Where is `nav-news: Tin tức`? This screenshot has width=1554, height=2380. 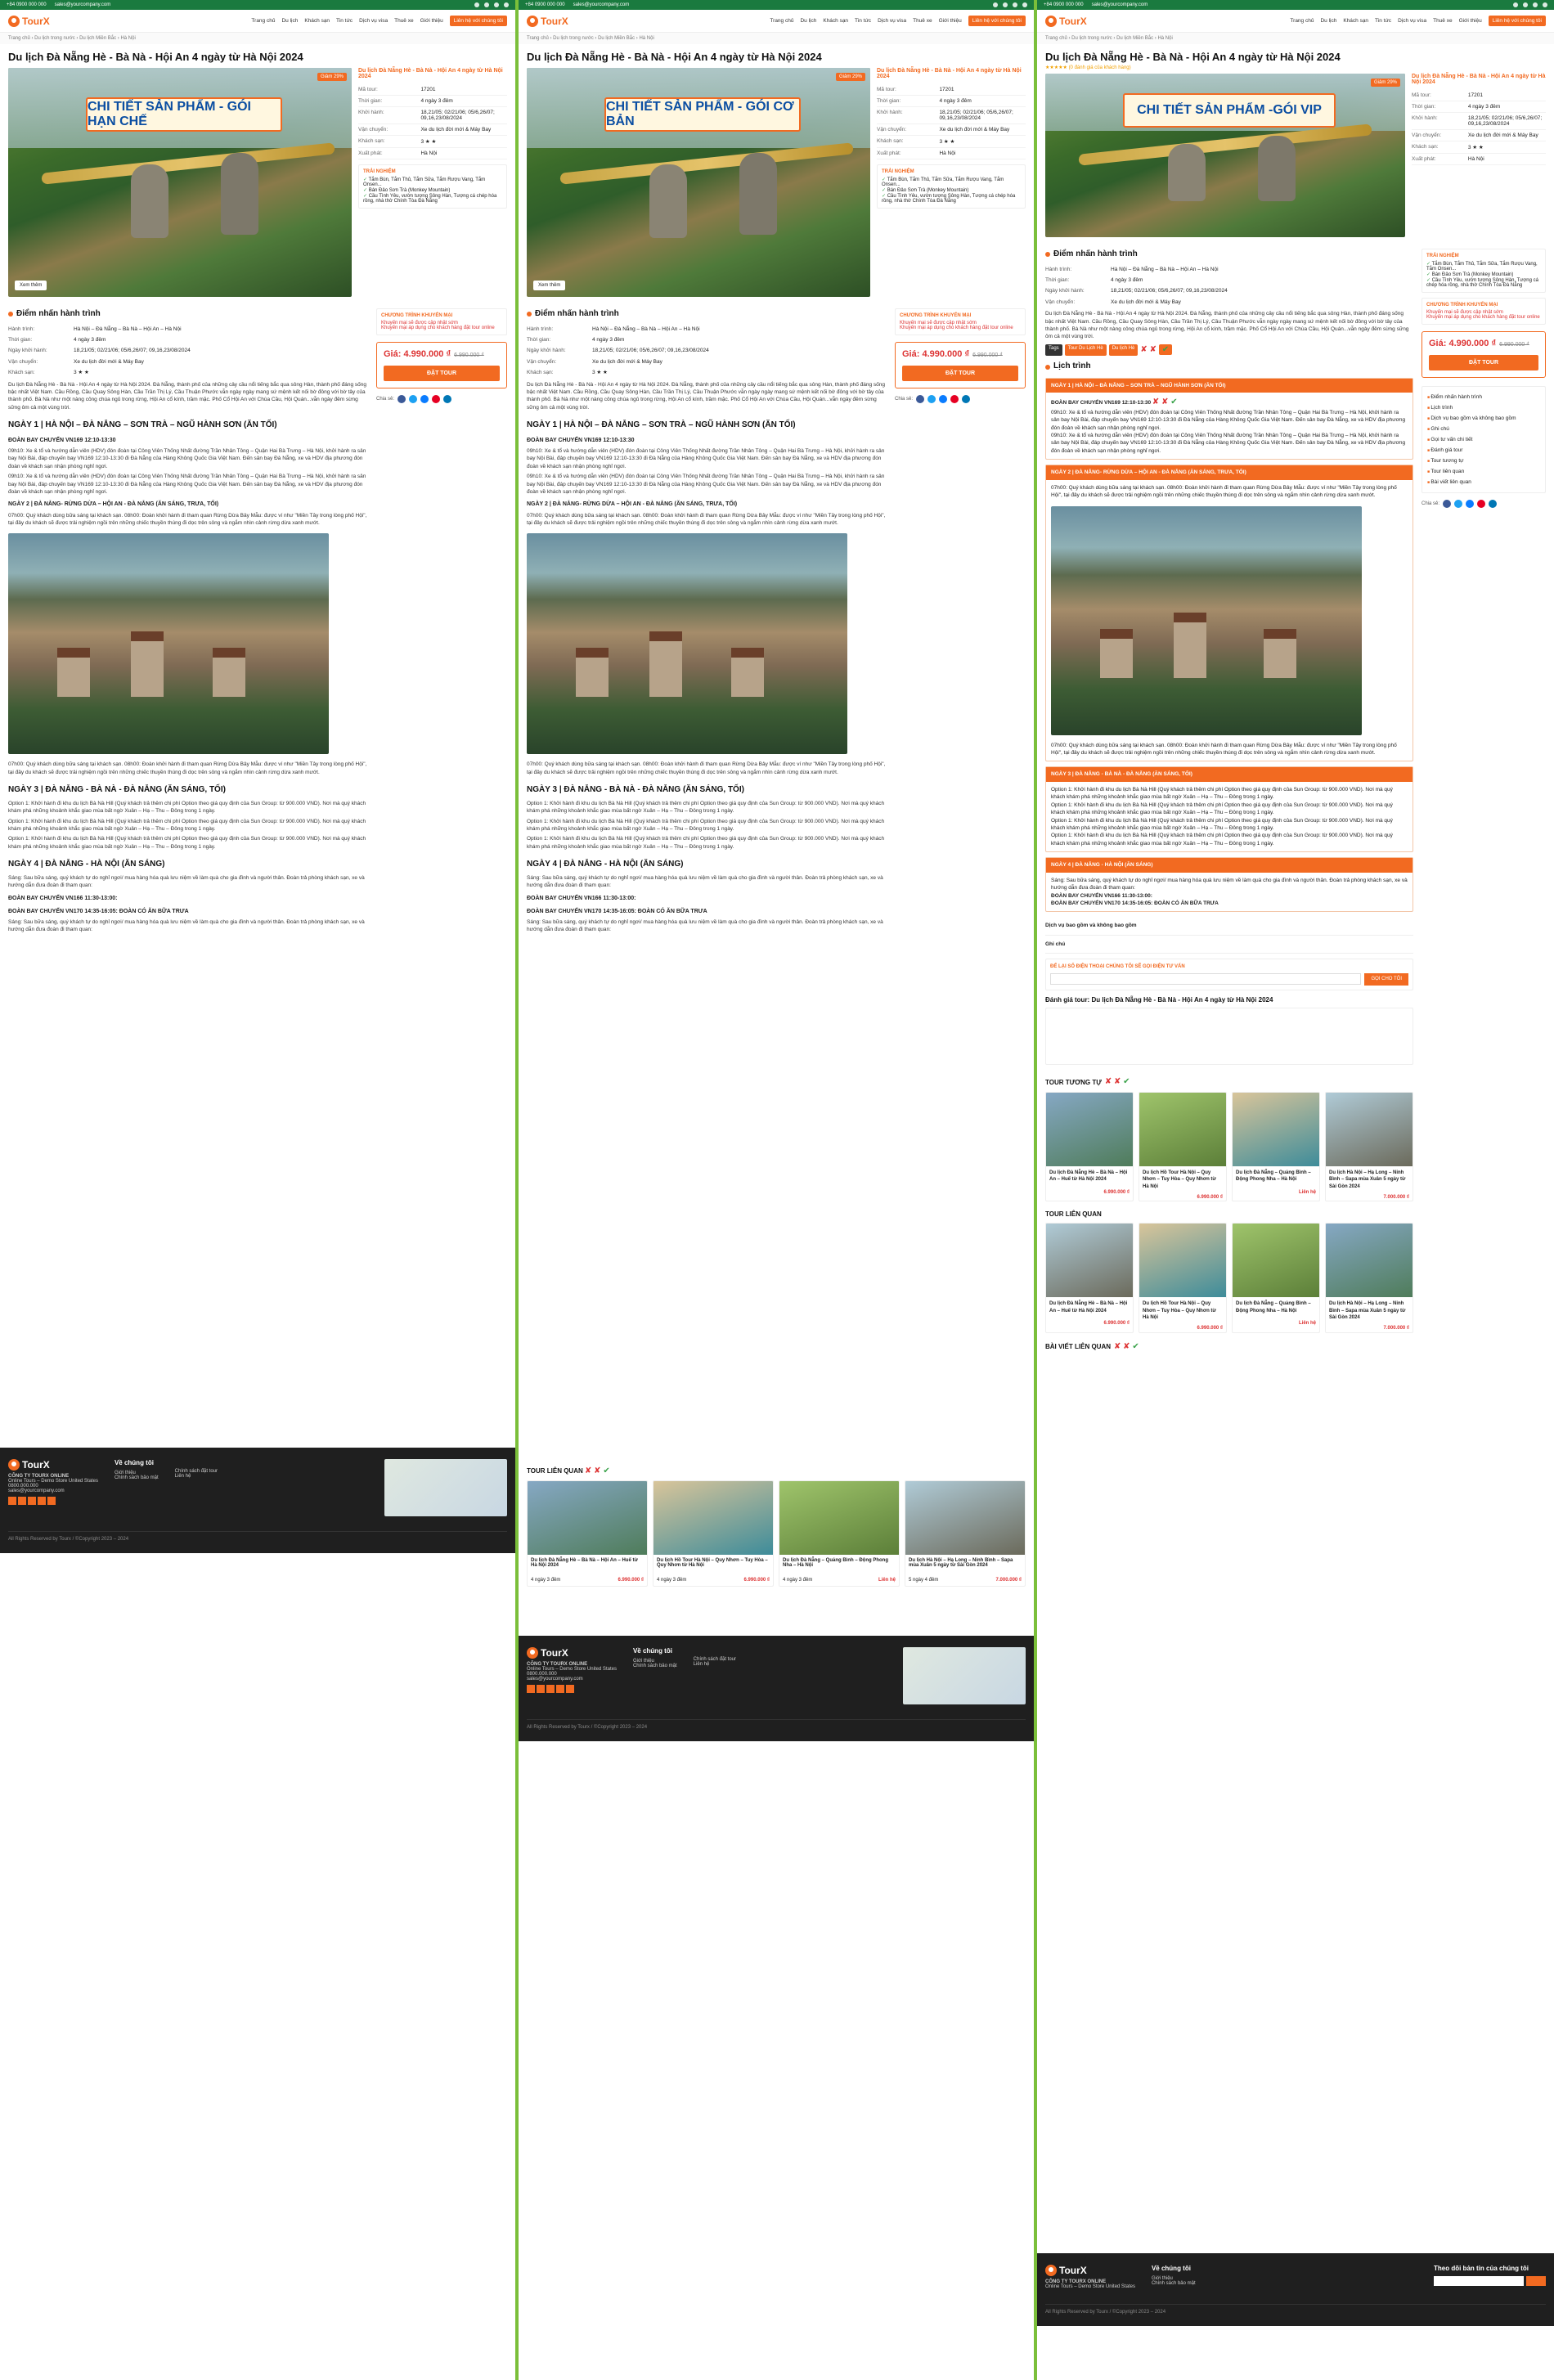
nav-news: Tin tức is located at coordinates (344, 21).